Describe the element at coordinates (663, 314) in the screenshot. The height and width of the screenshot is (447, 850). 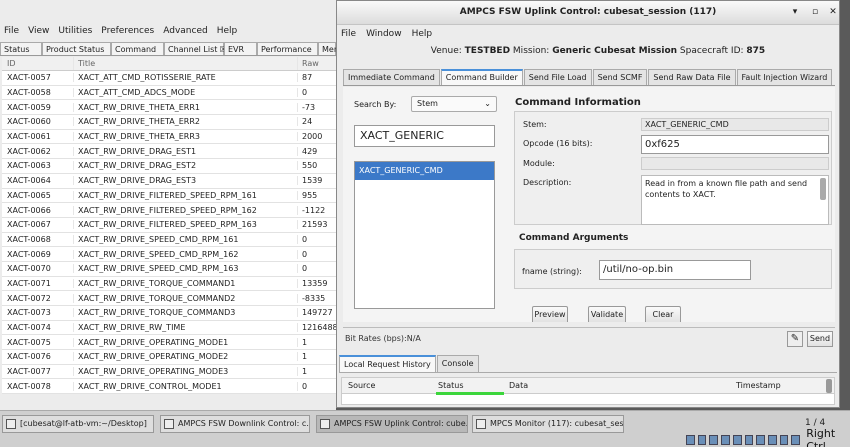
I see `clear-button: Clear` at that location.